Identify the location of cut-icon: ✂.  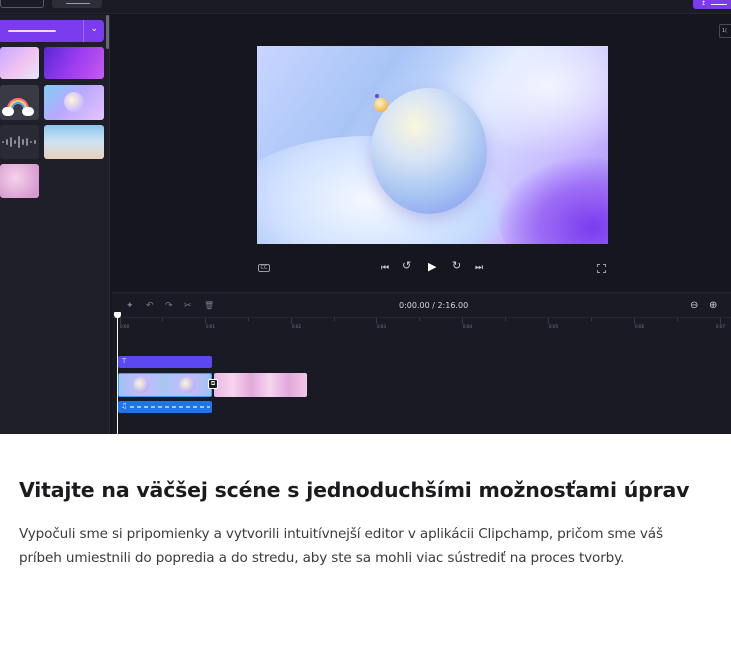
(188, 306).